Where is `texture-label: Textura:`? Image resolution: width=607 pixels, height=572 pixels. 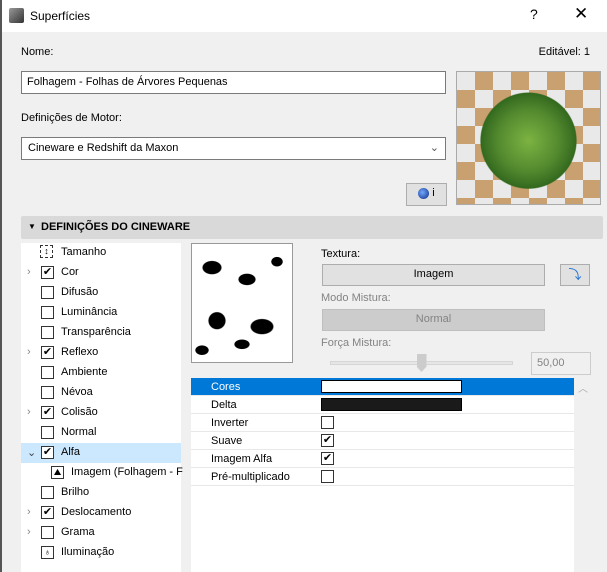
texture-label: Textura: is located at coordinates (341, 254).